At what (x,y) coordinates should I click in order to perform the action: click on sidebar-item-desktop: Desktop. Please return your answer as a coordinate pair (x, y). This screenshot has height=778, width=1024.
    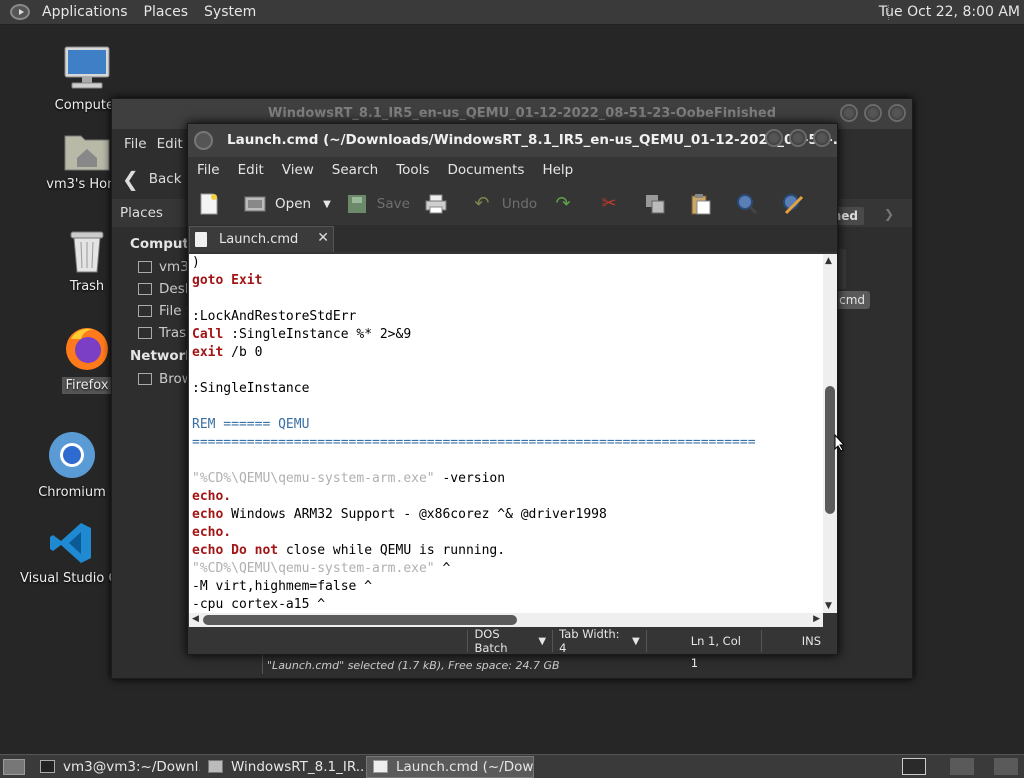
    Looking at the image, I should click on (151, 289).